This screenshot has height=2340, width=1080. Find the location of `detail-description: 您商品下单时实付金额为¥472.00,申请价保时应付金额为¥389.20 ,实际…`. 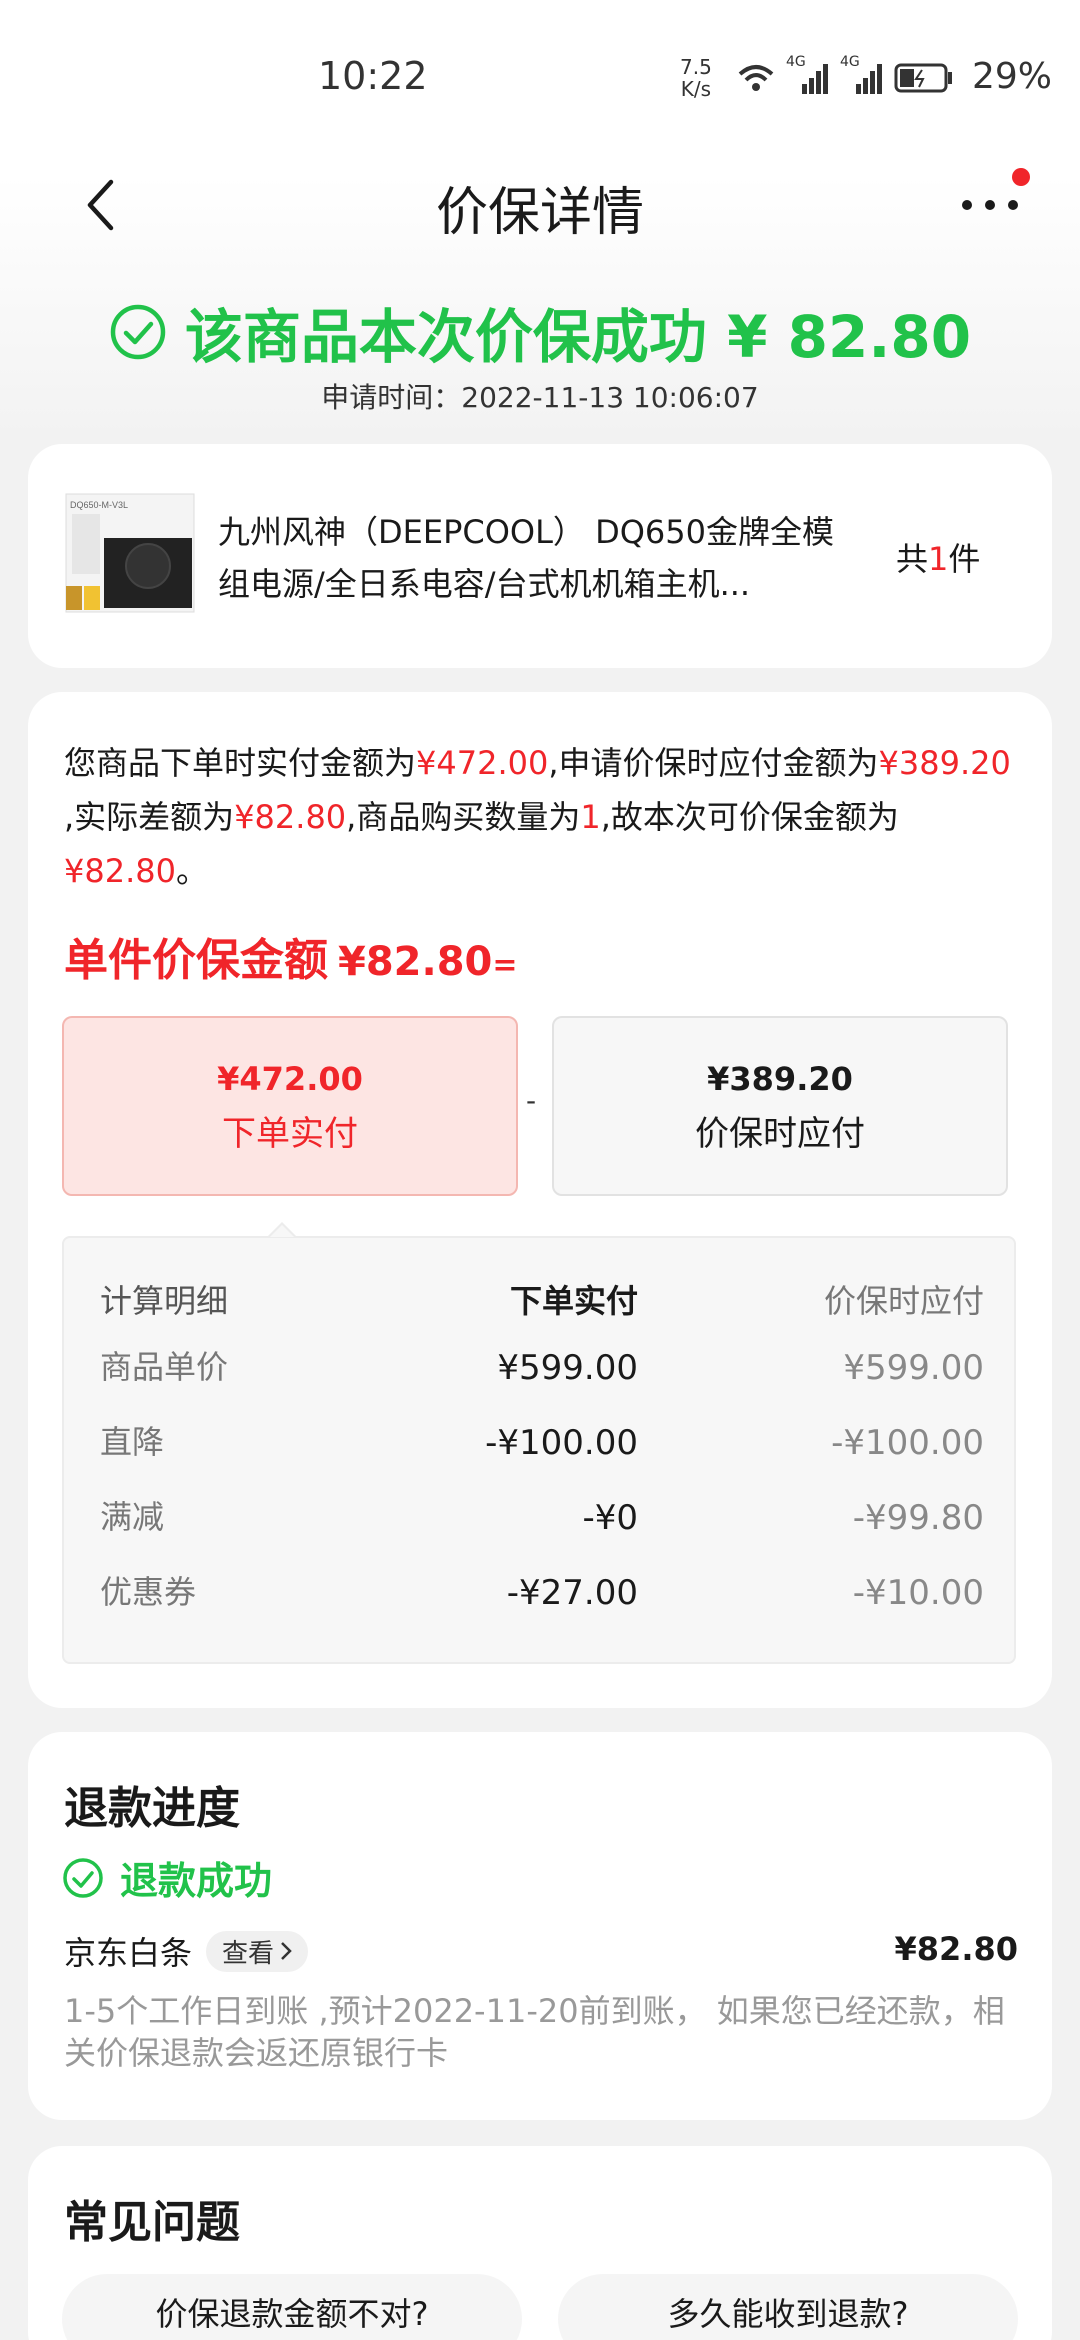

detail-description: 您商品下单时实付金额为¥472.00,申请价保时应付金额为¥389.20 ,实际… is located at coordinates (544, 817).